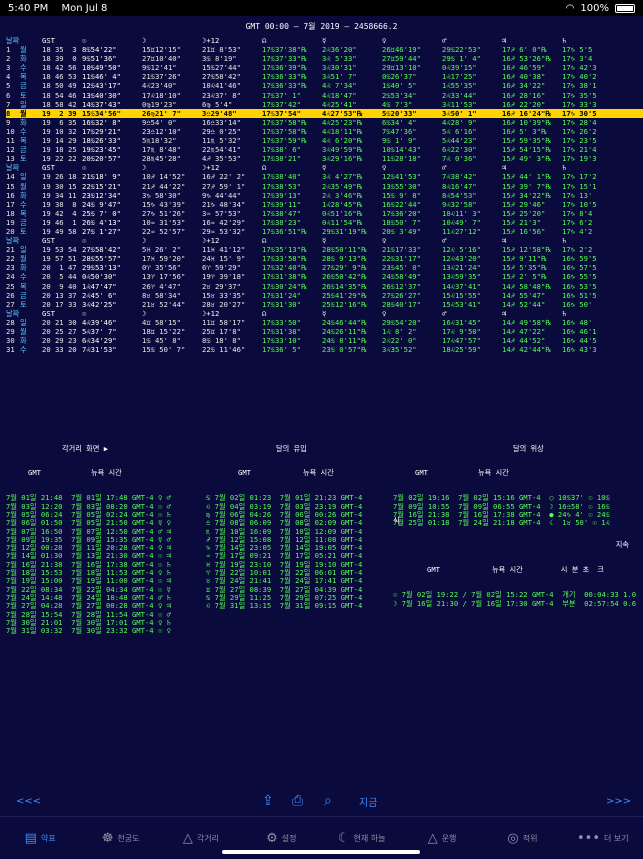 The image size is (643, 859). I want to click on table-cell: 18 58 42, so click(59, 104).